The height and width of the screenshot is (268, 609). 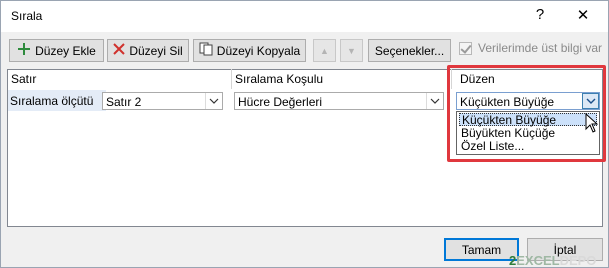 I want to click on delete-level-button: Düzeyi Sil, so click(x=148, y=50).